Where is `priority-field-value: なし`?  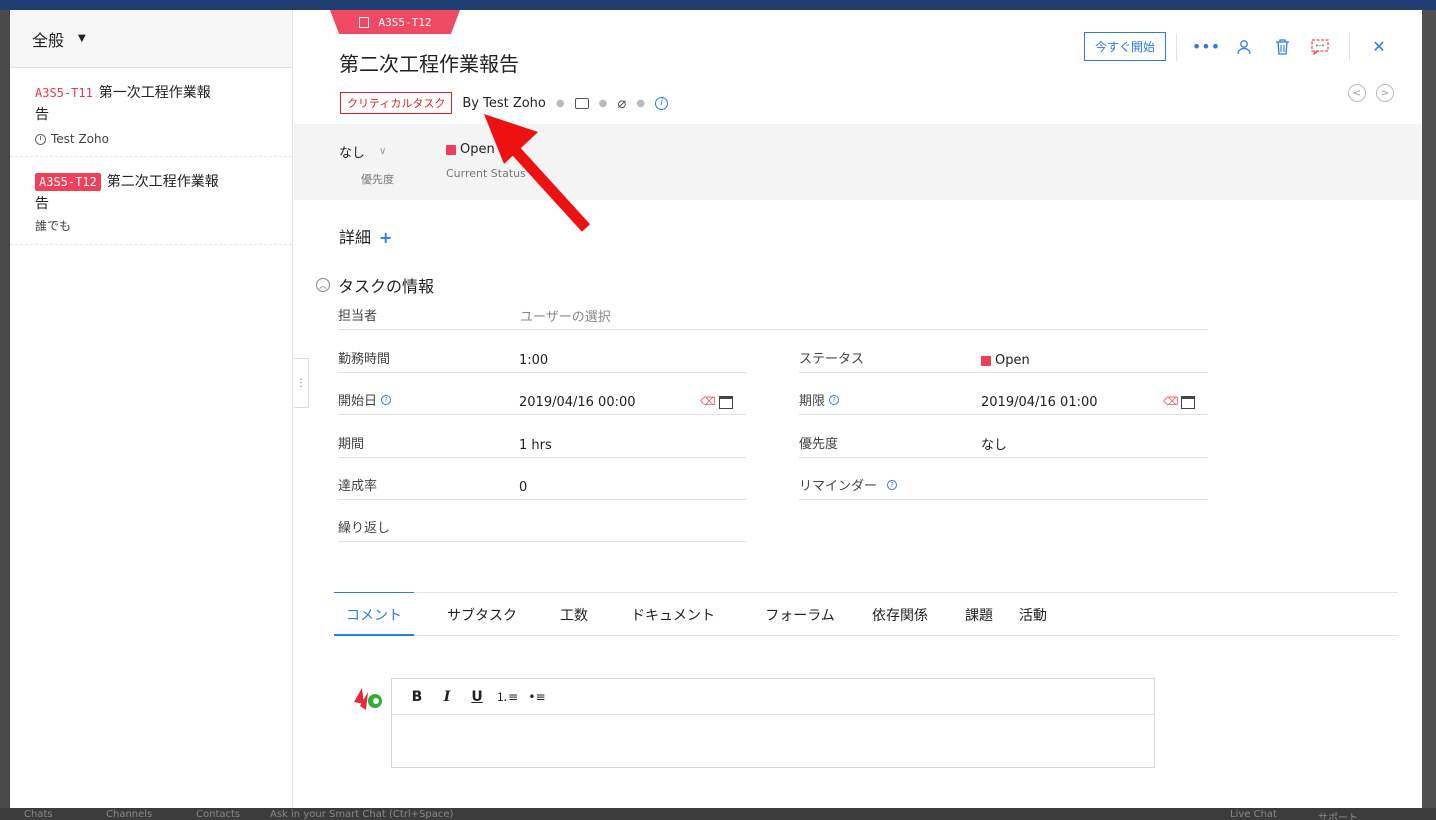 priority-field-value: なし is located at coordinates (994, 443).